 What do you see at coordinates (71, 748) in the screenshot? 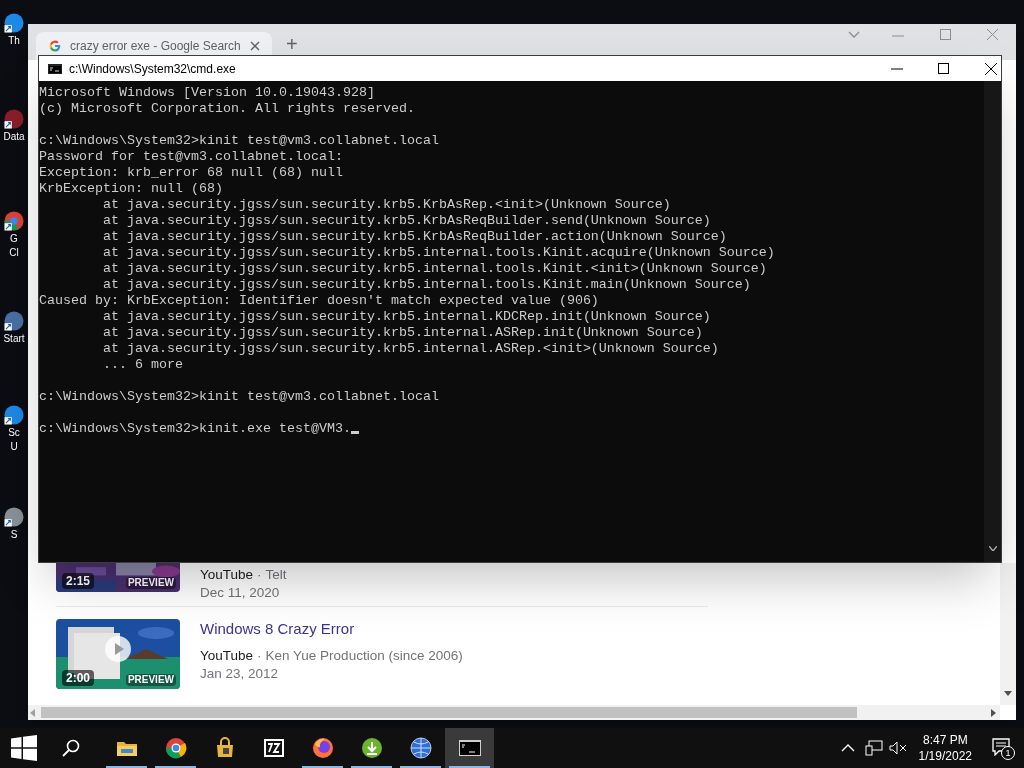
I see `search-icon` at bounding box center [71, 748].